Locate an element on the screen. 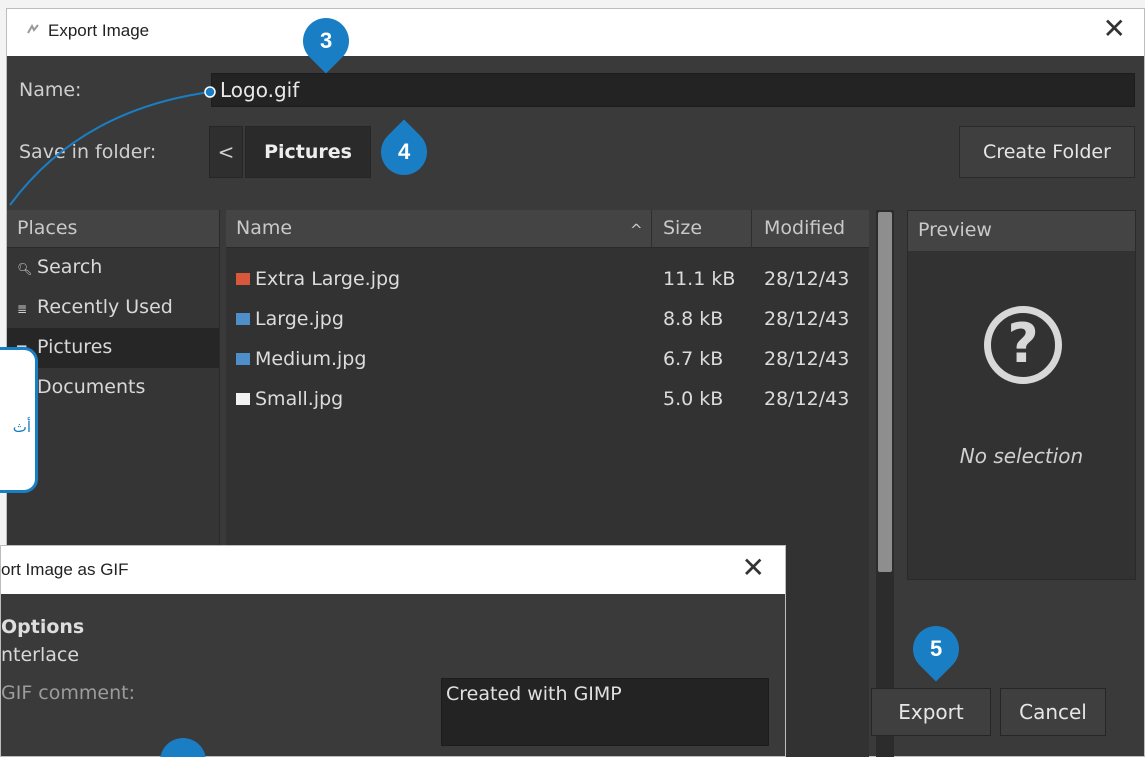 The height and width of the screenshot is (757, 1145). side-callout-text: أث is located at coordinates (21, 427).